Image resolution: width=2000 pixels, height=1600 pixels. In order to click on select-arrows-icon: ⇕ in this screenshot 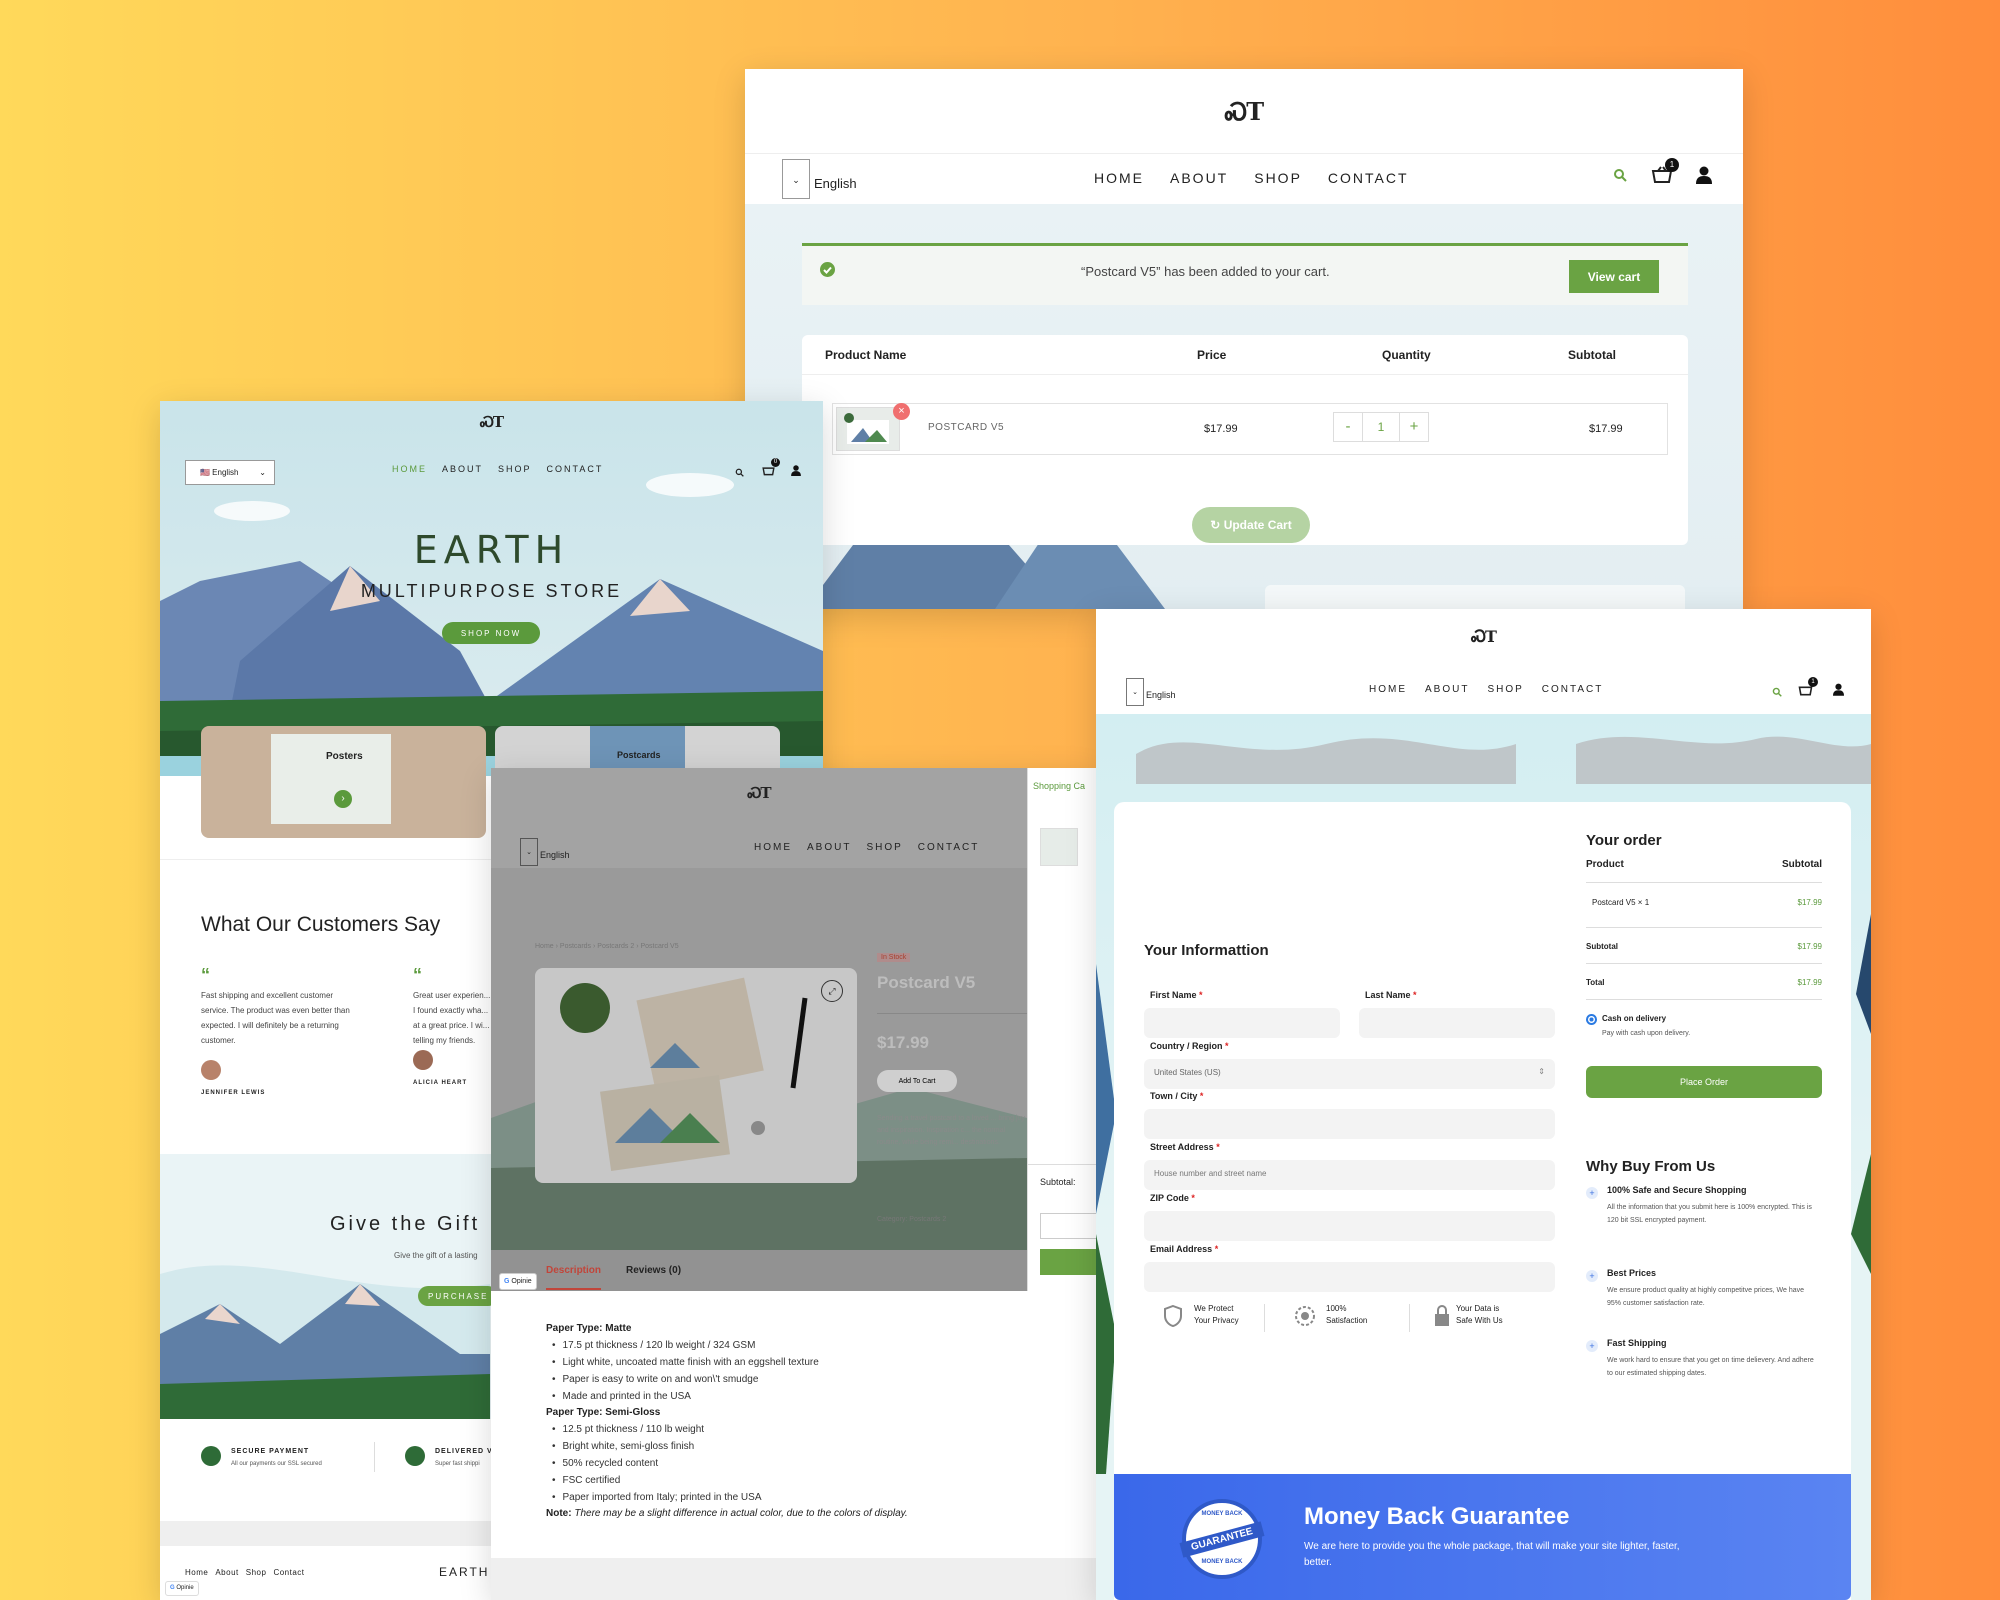, I will do `click(1541, 1071)`.